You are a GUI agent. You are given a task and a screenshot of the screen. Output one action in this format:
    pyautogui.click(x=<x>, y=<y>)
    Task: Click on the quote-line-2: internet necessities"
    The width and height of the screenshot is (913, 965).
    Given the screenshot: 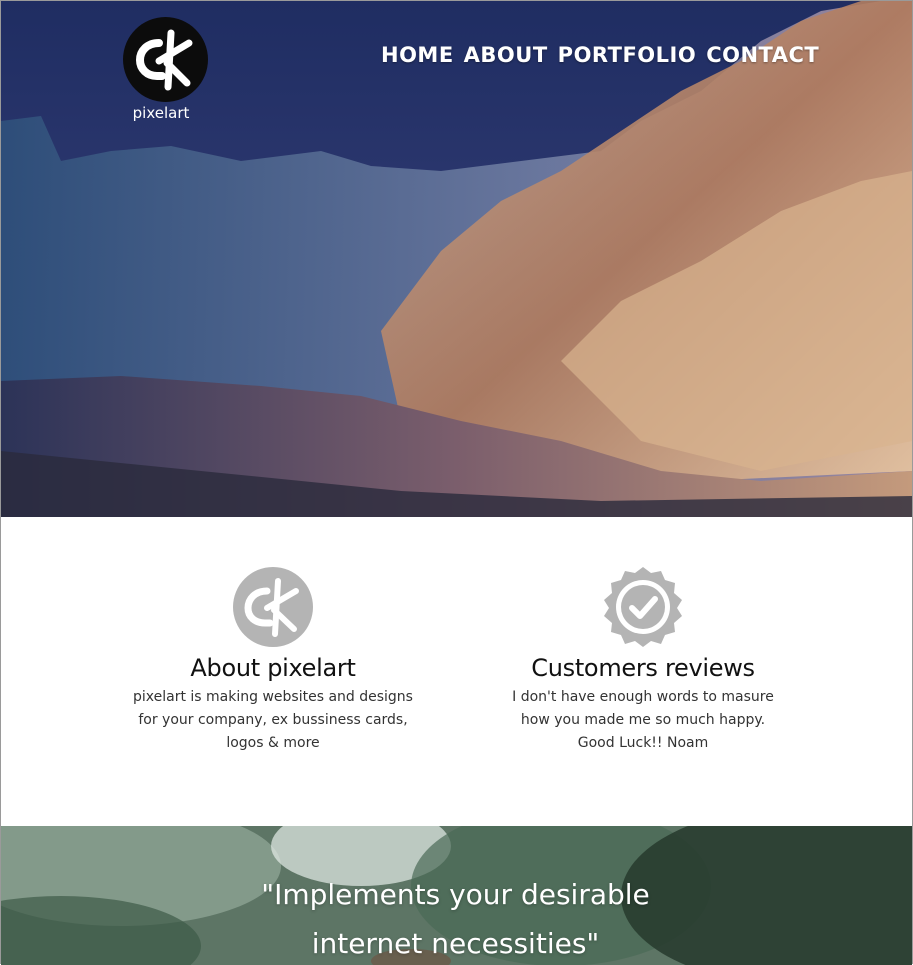 What is the action you would take?
    pyautogui.click(x=455, y=943)
    